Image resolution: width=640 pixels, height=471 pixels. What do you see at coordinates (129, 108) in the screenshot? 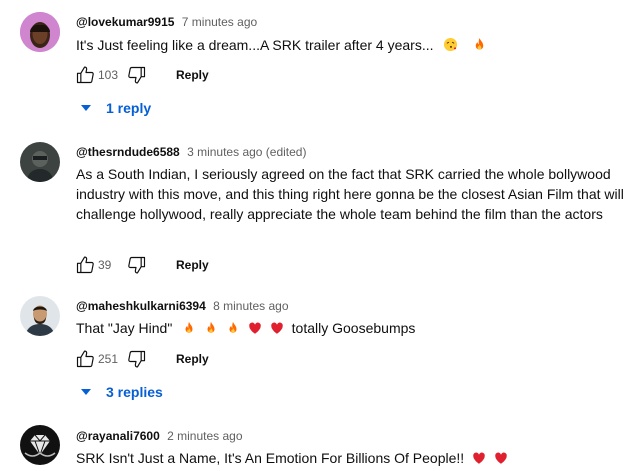
I see `replies-label: 1 reply` at bounding box center [129, 108].